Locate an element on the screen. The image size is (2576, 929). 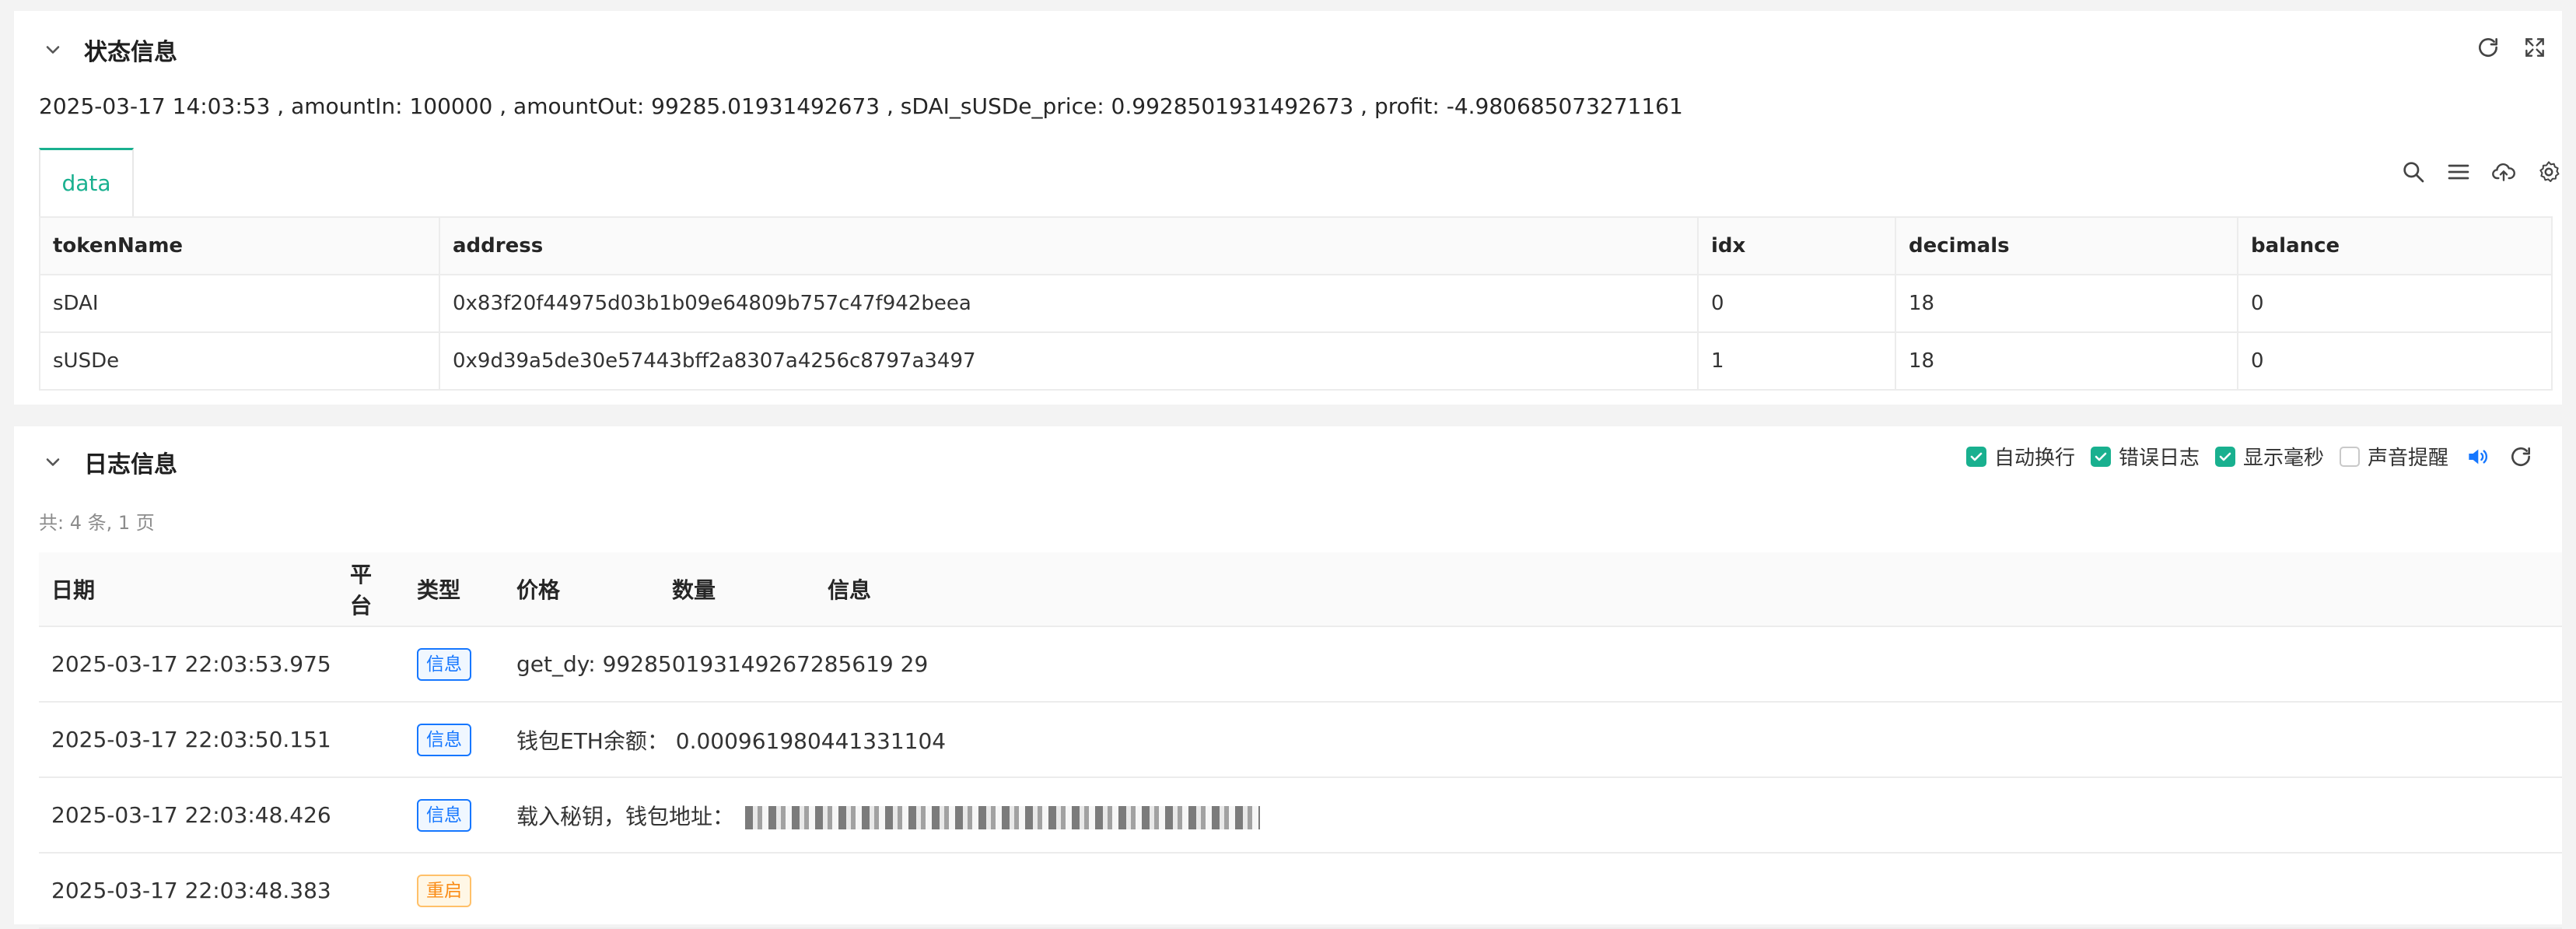
col-header-message: 信息 is located at coordinates (1689, 589).